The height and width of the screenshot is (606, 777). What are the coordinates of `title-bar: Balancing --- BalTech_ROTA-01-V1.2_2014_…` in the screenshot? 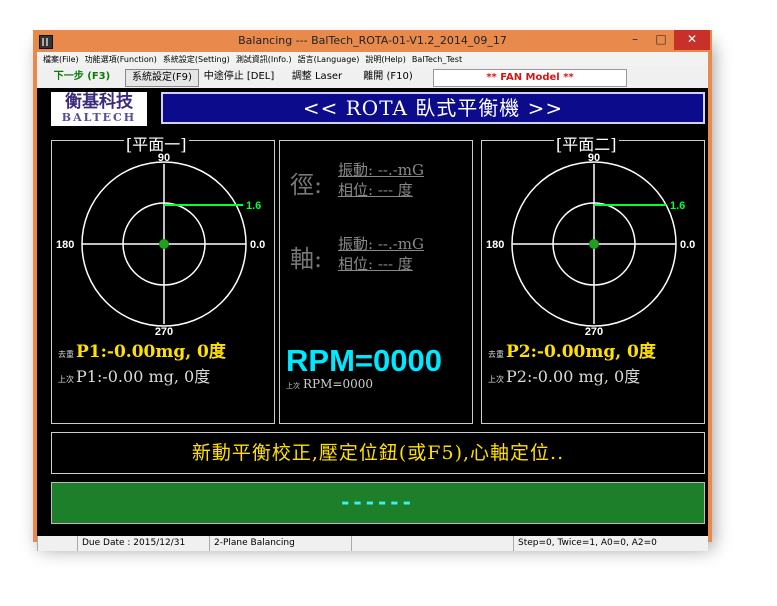 It's located at (372, 41).